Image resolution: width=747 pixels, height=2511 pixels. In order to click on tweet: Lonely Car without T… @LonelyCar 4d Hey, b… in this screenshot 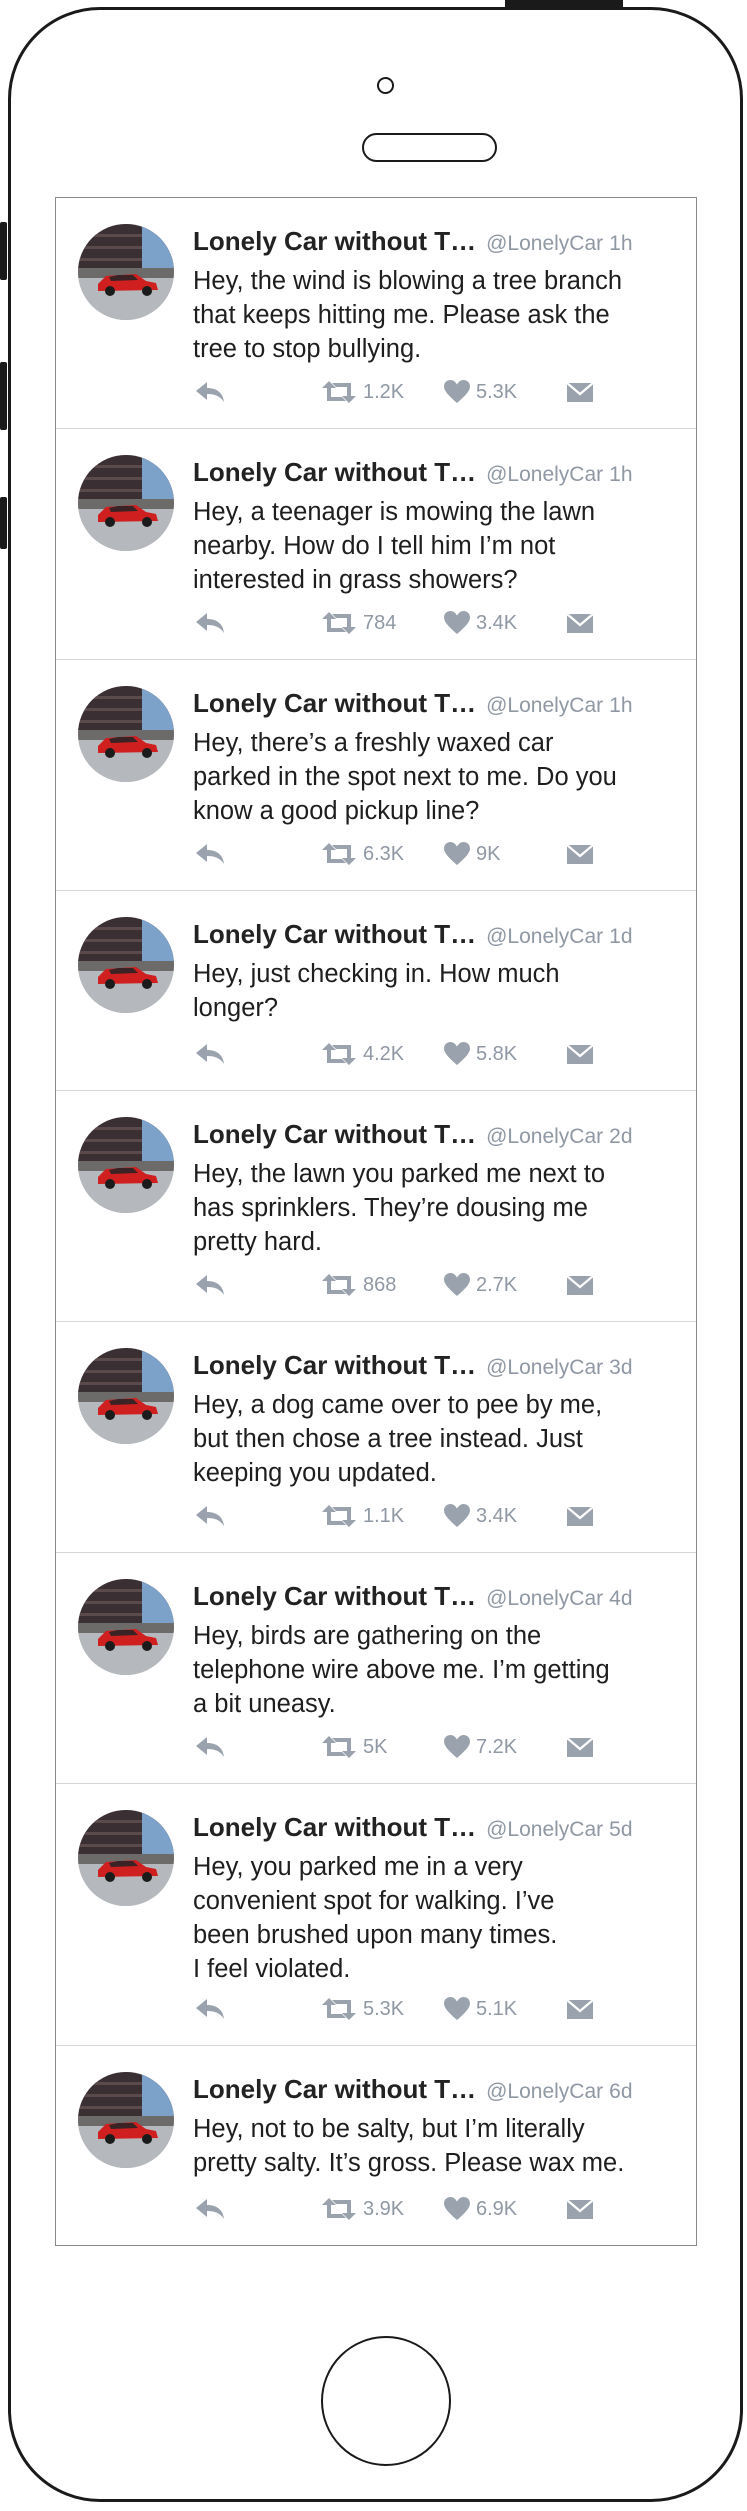, I will do `click(376, 1668)`.